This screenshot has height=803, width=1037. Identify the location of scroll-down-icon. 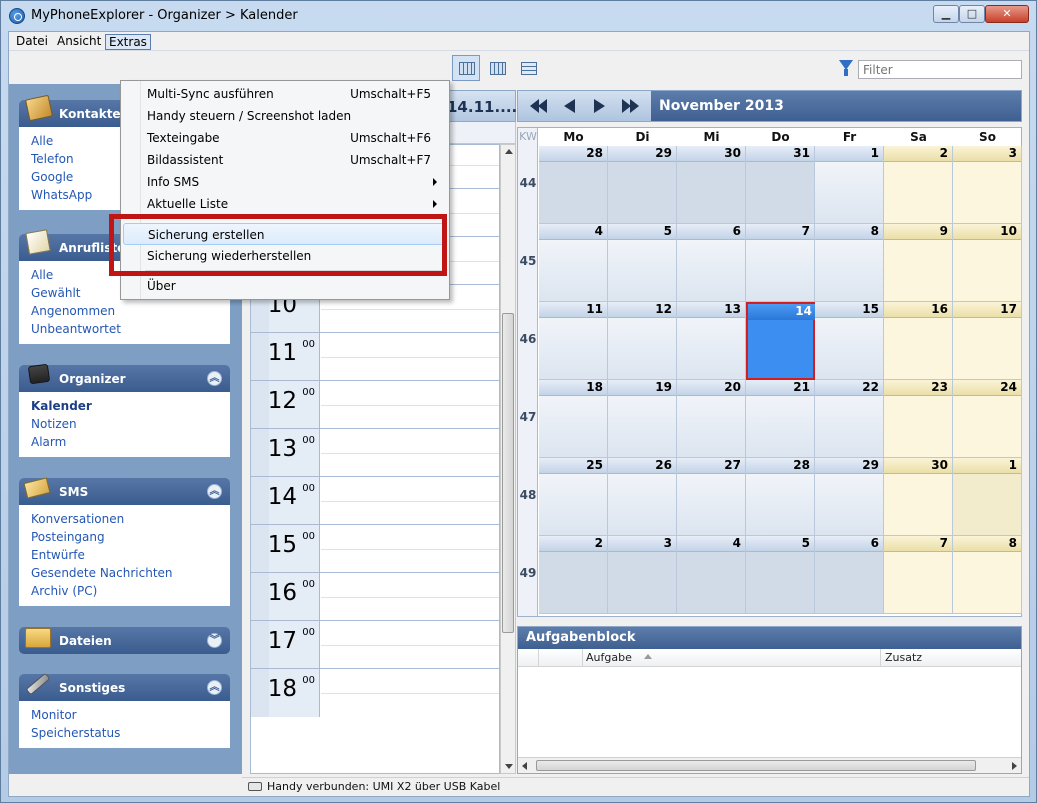
(509, 766).